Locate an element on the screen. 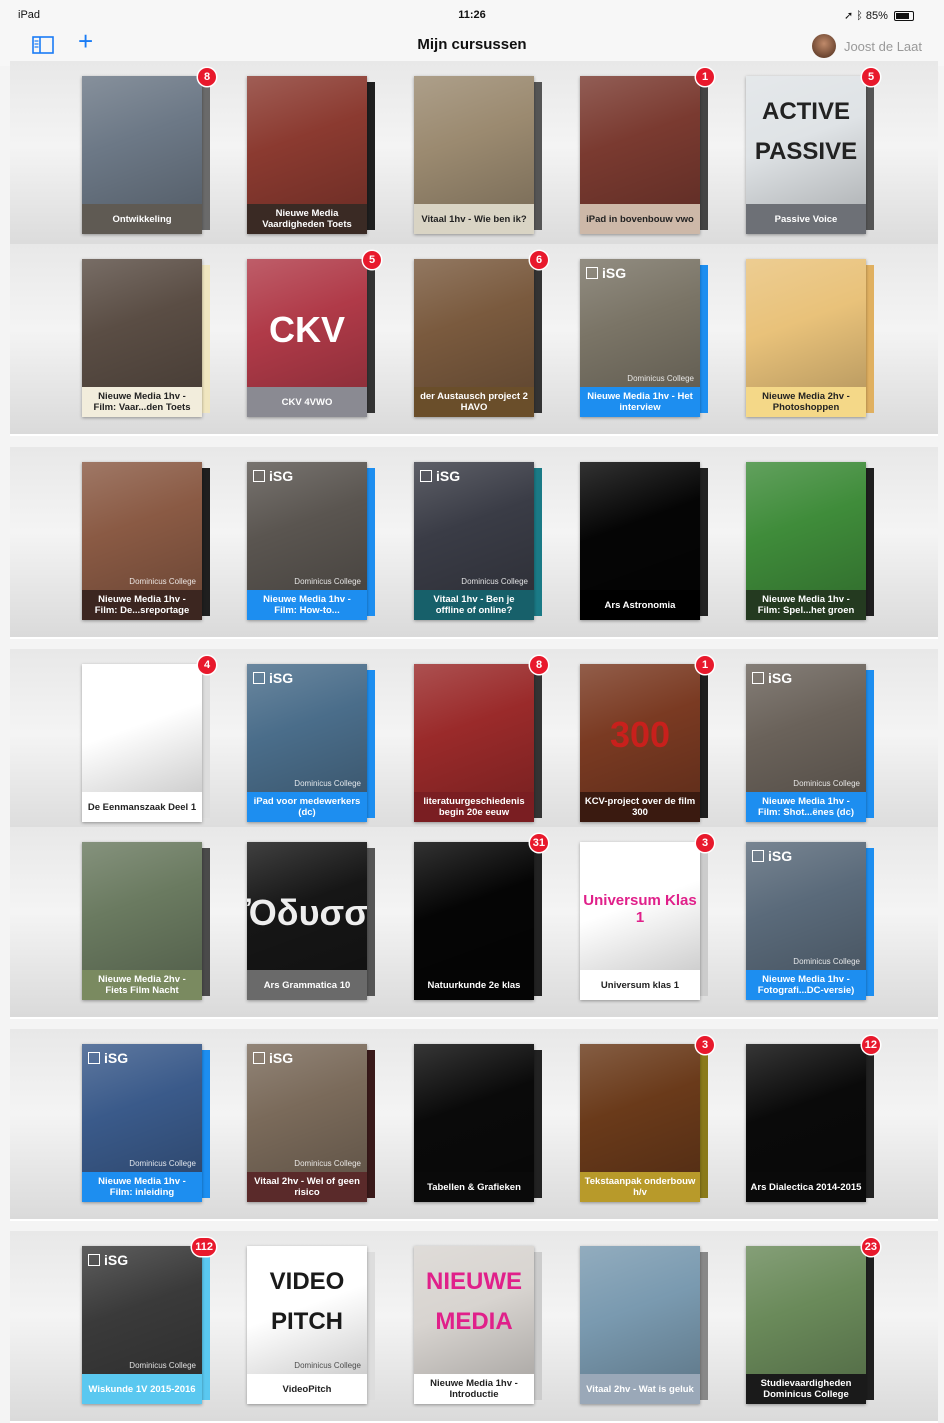 This screenshot has height=1423, width=944. course-cover: Vitaal 2hv - Wat is geluk is located at coordinates (640, 1325).